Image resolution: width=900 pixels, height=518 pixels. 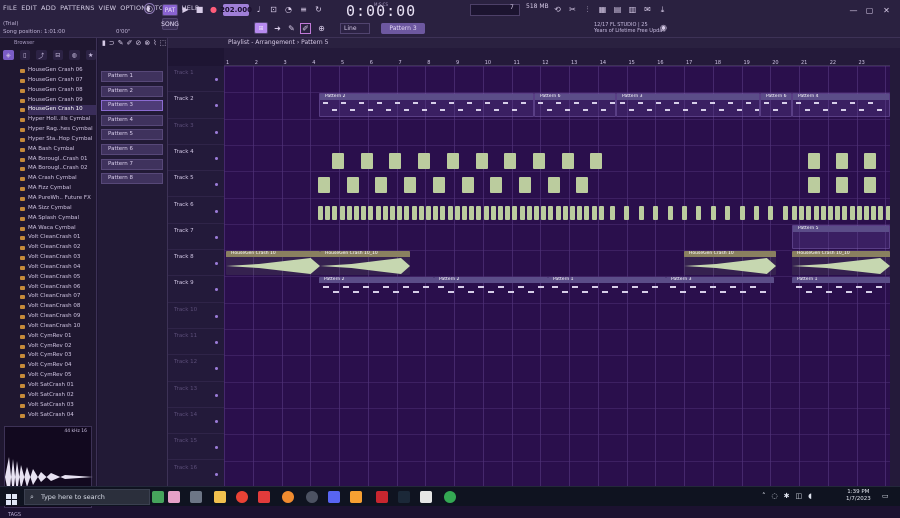 What do you see at coordinates (841, 289) in the screenshot?
I see `playlist-clip: Pattern 1` at bounding box center [841, 289].